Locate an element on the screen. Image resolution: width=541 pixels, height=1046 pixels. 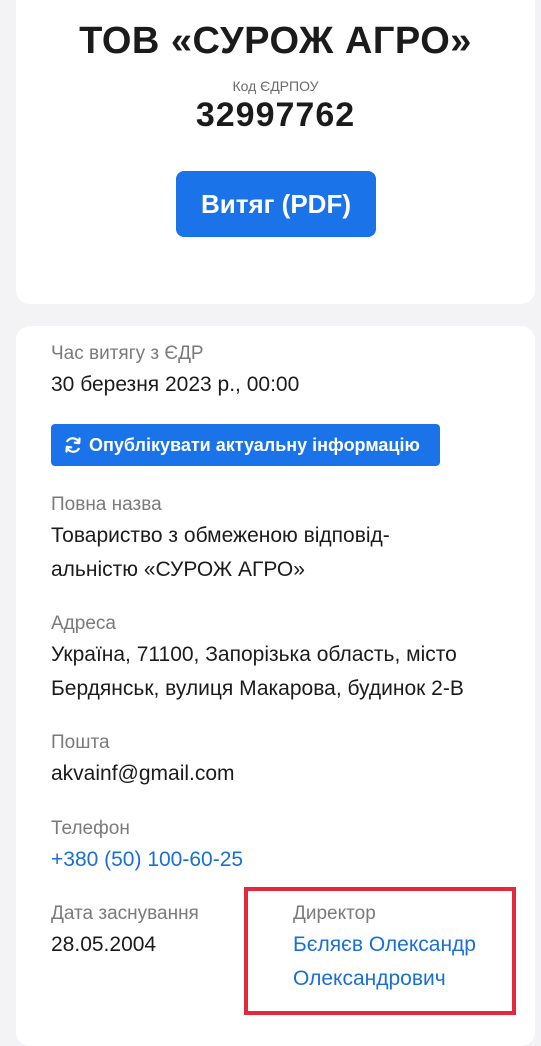
company-title: ТОВ «СУРОЖ АГРО» is located at coordinates (275, 41).